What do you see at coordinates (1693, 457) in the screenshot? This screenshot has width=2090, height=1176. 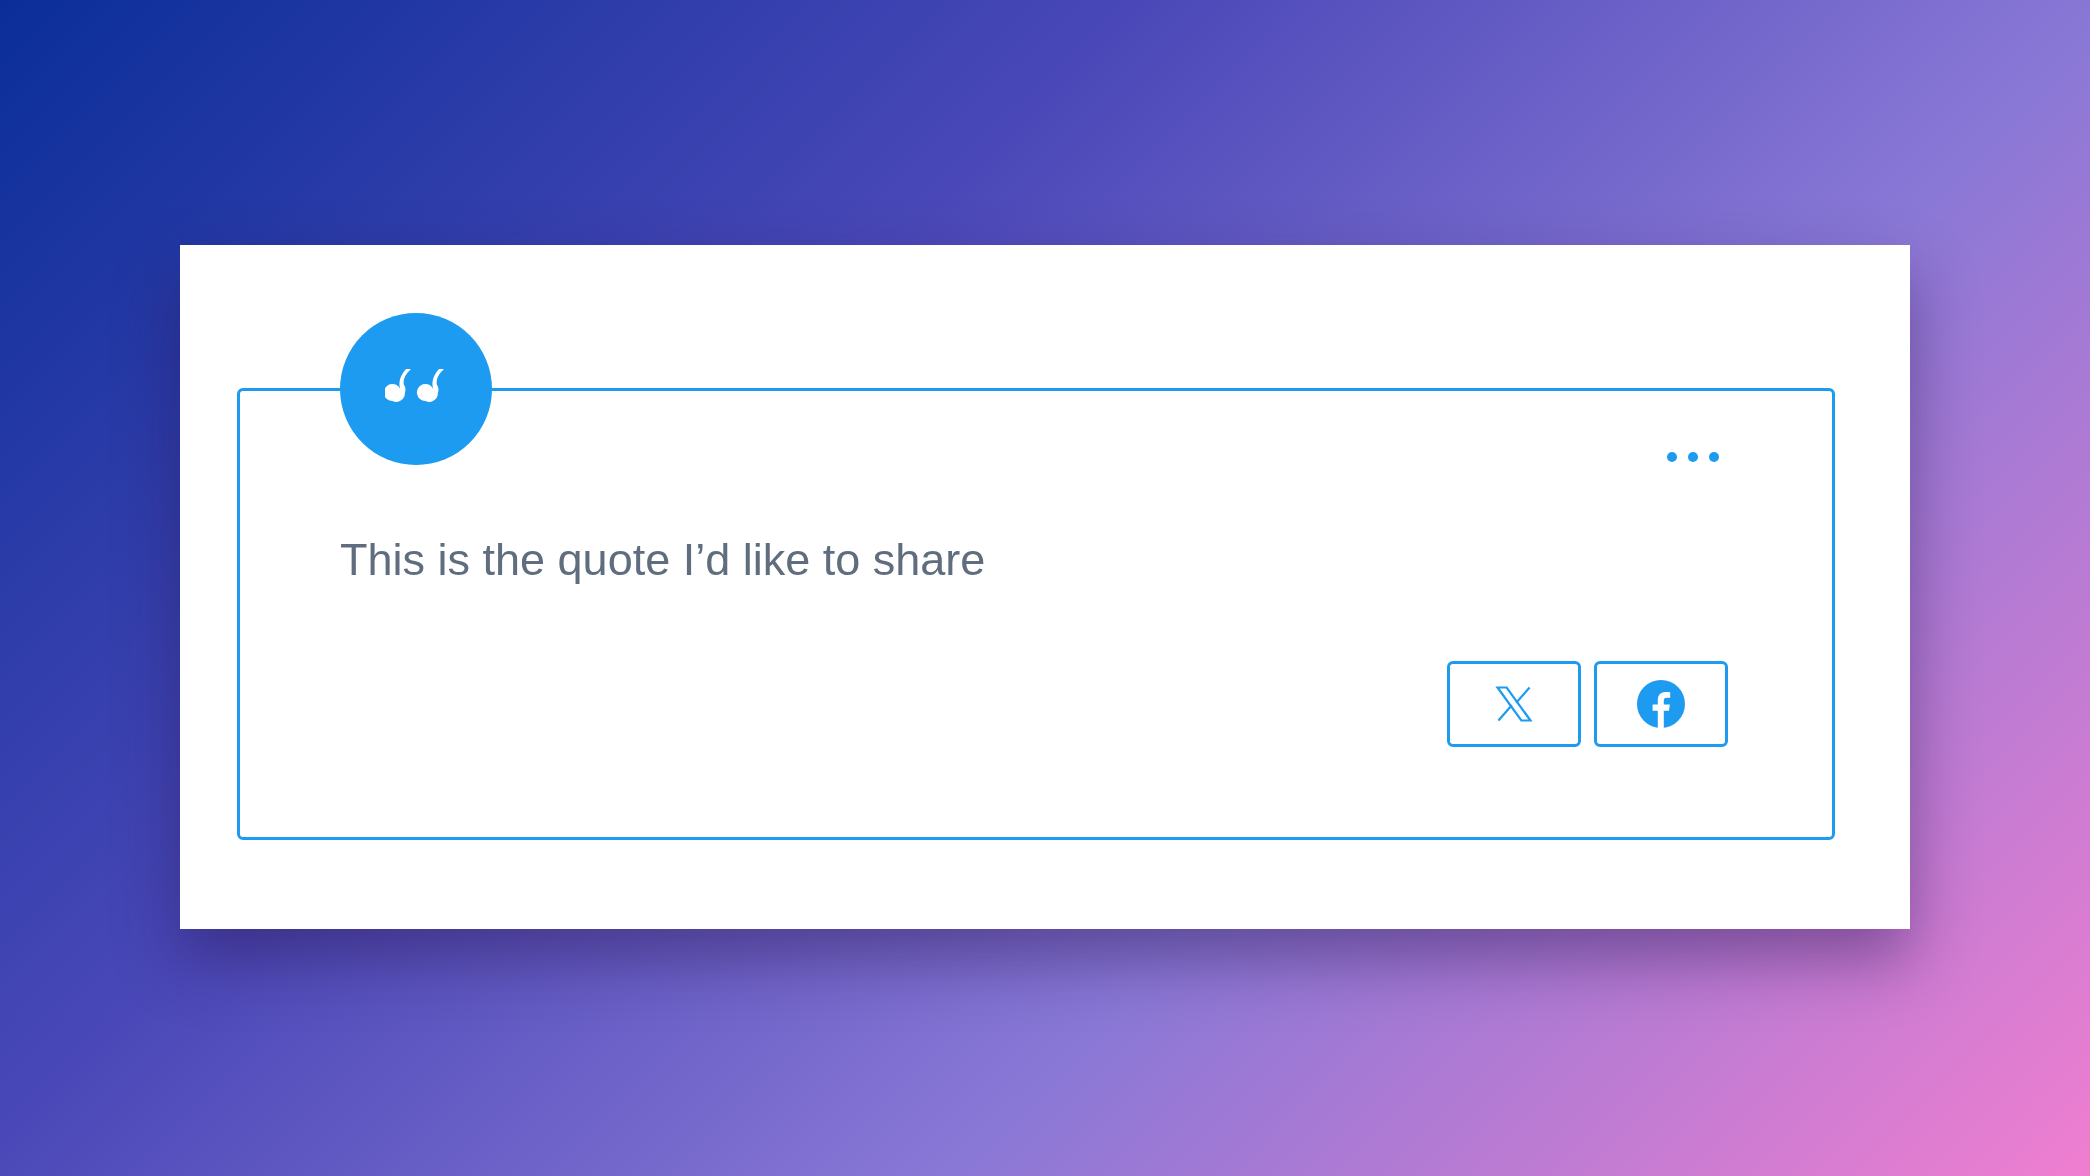 I see `more-options-icon` at bounding box center [1693, 457].